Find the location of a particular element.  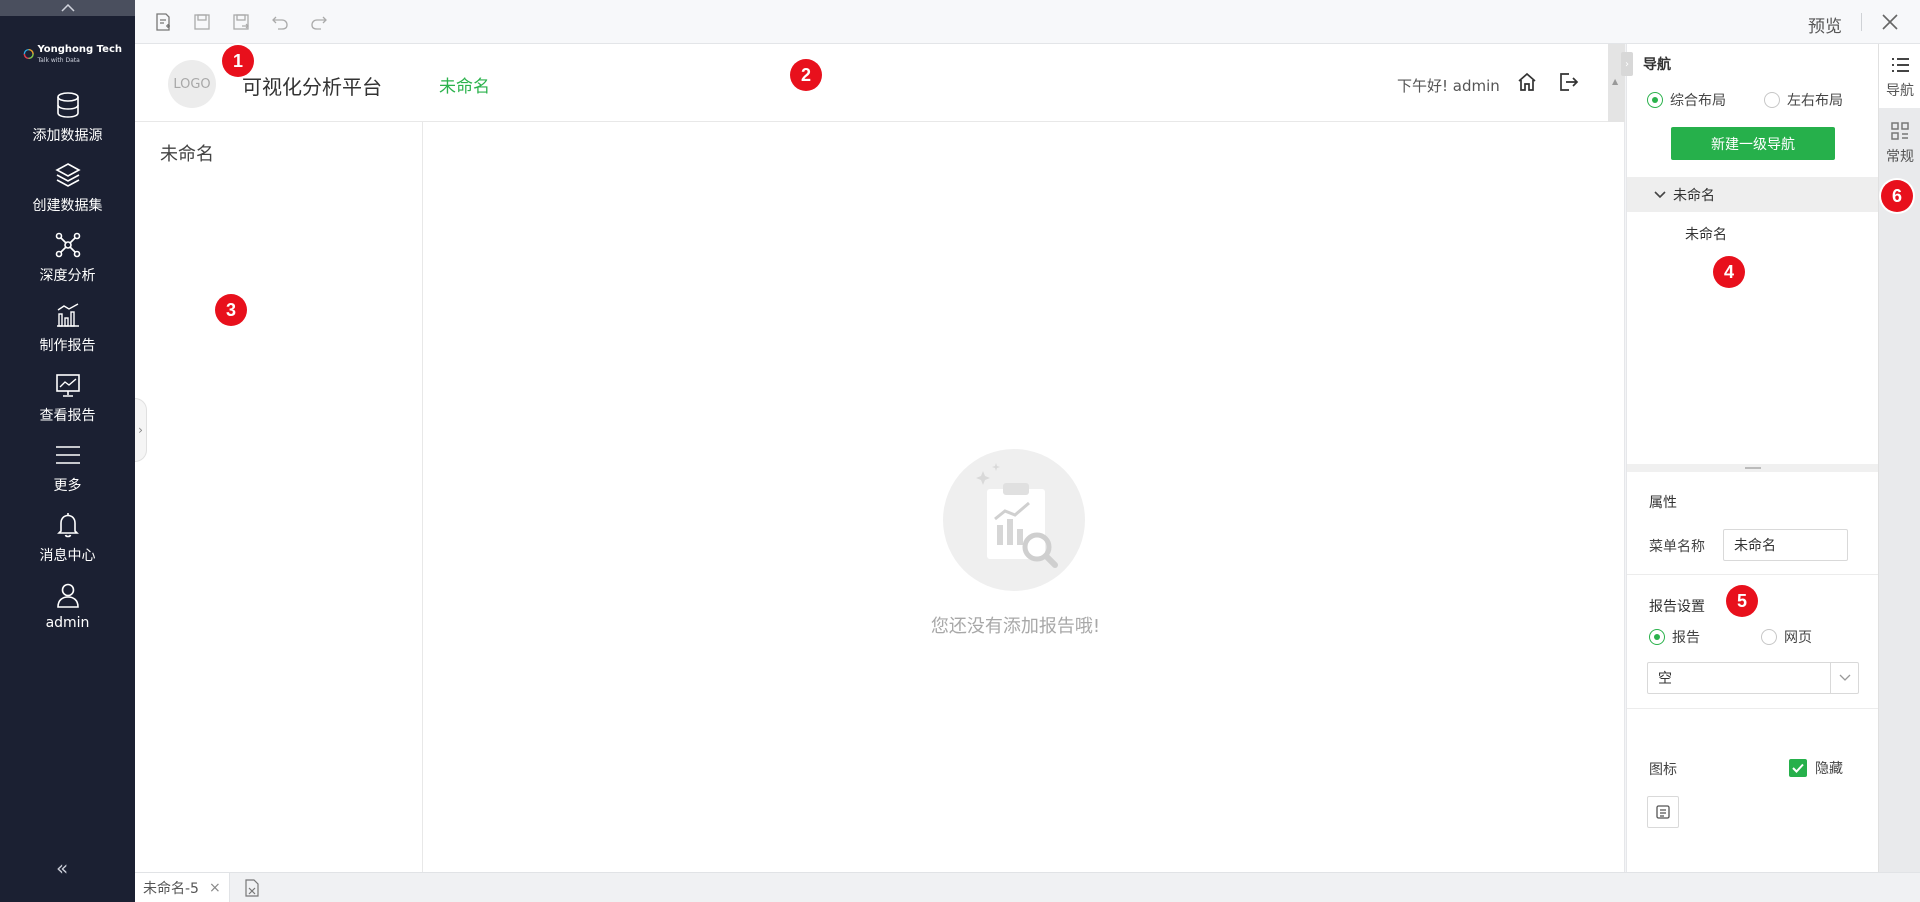

sidebar-item-message-center: 消息中心 is located at coordinates (67, 541).